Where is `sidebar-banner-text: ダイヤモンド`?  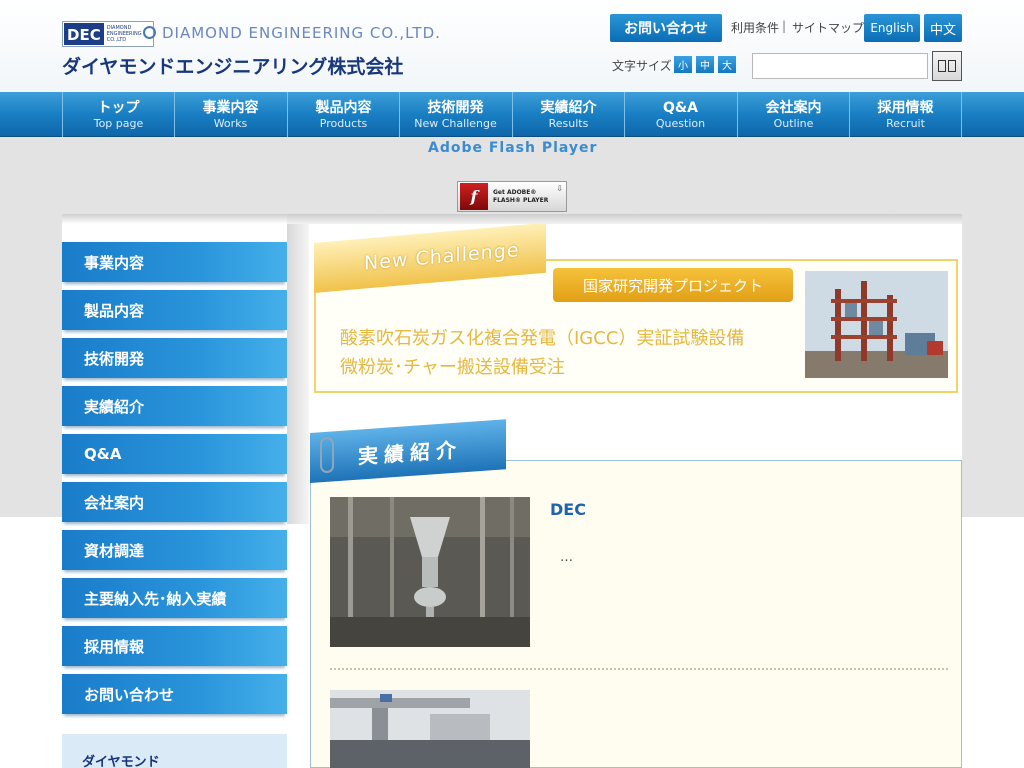 sidebar-banner-text: ダイヤモンド is located at coordinates (121, 761).